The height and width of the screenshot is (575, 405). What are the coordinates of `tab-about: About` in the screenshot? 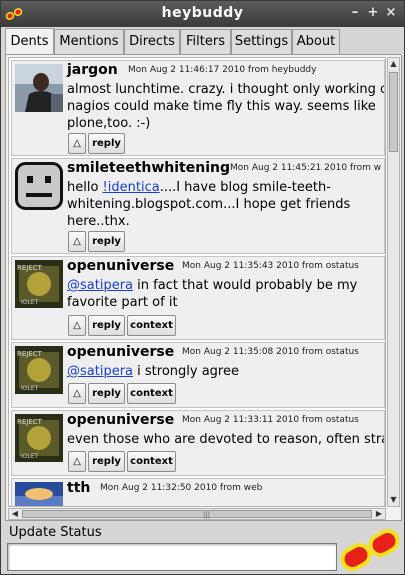 It's located at (316, 41).